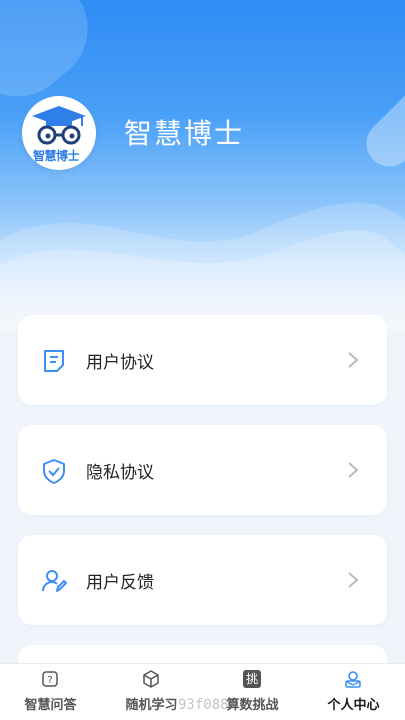  Describe the element at coordinates (203, 705) in the screenshot. I see `watermark: 93f088` at that location.